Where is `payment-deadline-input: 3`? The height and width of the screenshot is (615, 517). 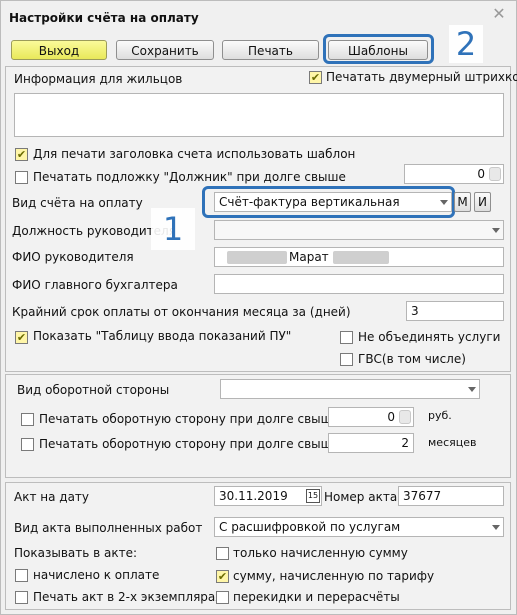
payment-deadline-input: 3 is located at coordinates (455, 311).